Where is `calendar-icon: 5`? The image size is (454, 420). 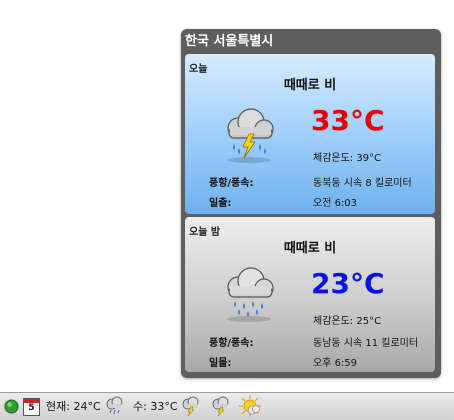 calendar-icon: 5 is located at coordinates (31, 407).